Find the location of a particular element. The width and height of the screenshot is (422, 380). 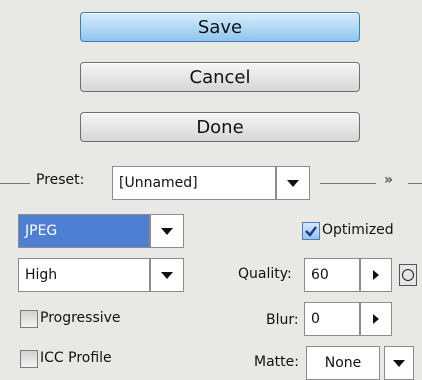

compression-quality-dropdown-button is located at coordinates (167, 275).